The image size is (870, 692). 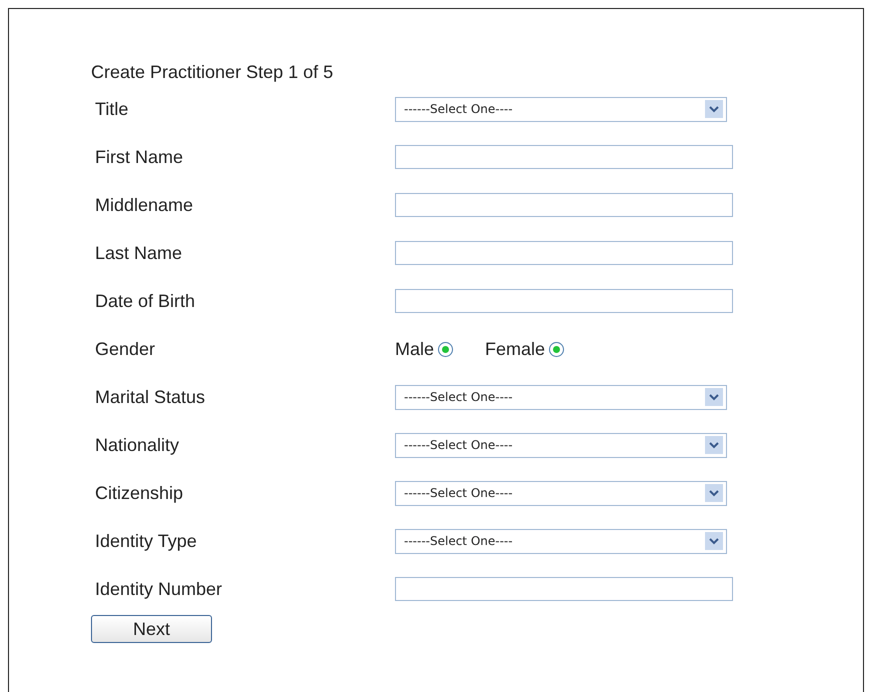 I want to click on field-label: Middlename, so click(x=144, y=205).